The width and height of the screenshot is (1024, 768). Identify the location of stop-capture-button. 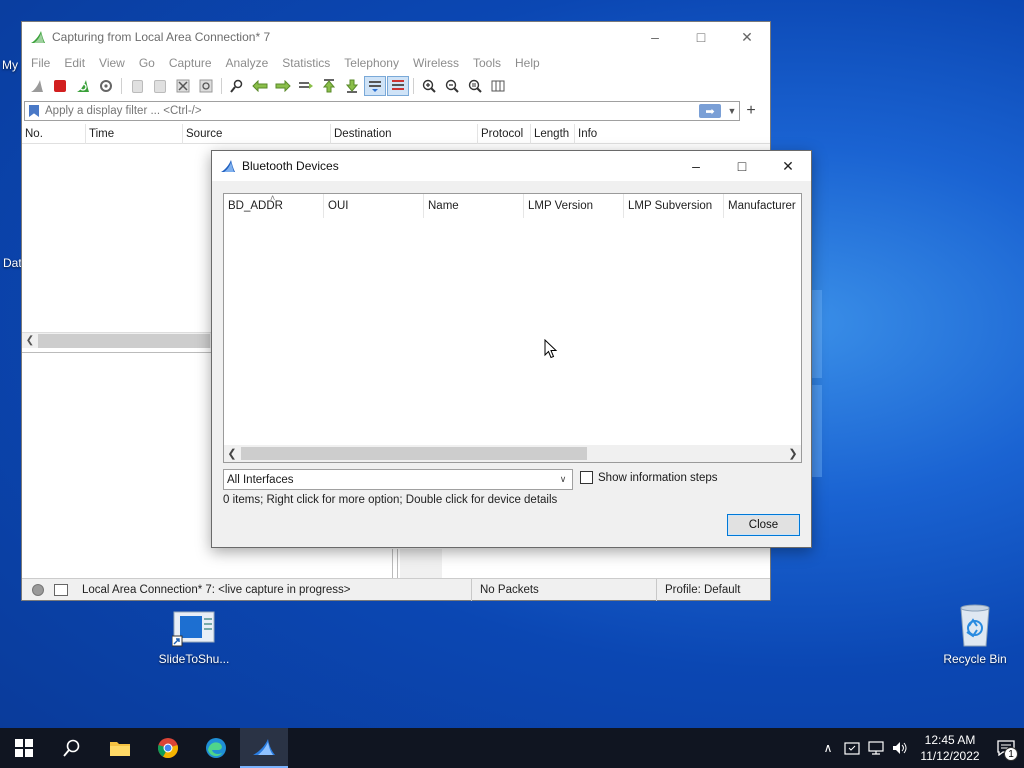
(60, 86).